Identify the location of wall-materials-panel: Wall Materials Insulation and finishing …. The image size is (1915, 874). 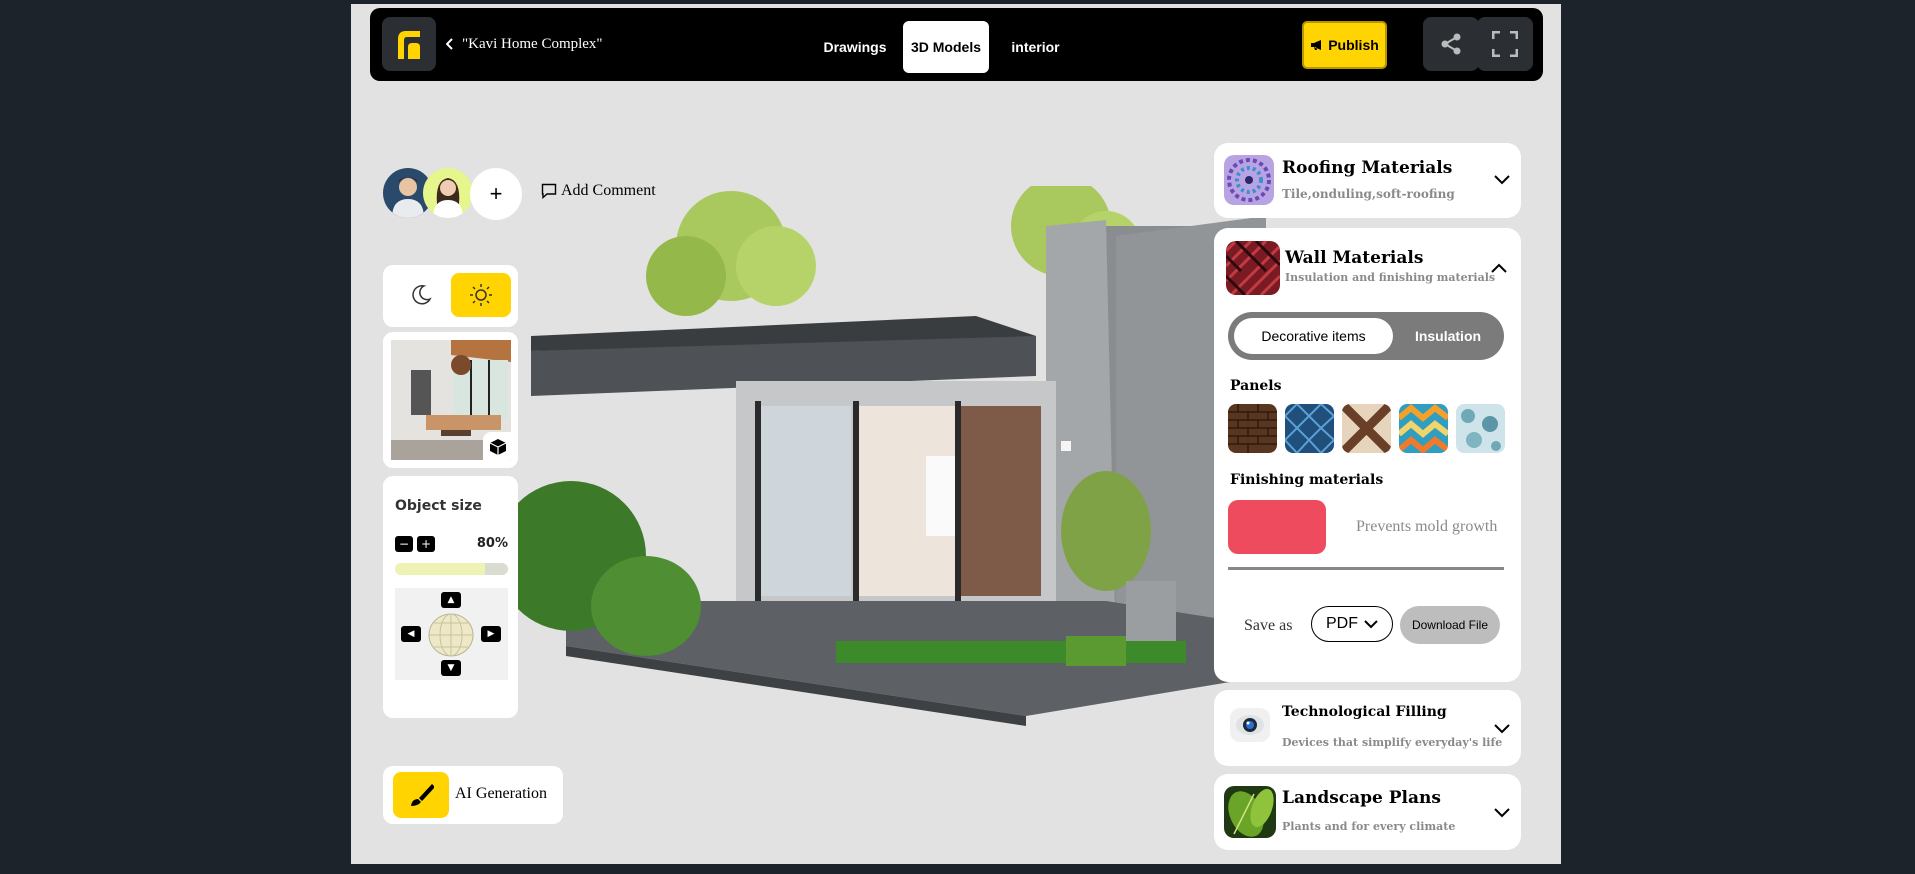
(1367, 455).